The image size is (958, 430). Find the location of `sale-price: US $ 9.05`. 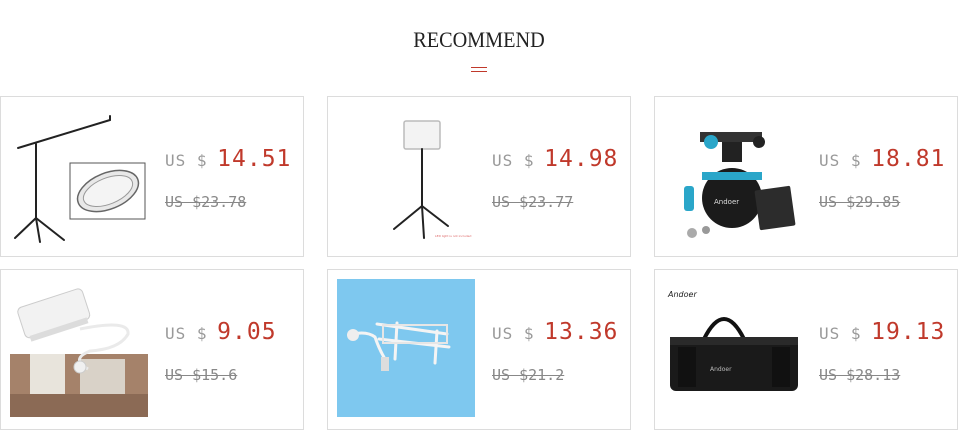

sale-price: US $ 9.05 is located at coordinates (221, 332).